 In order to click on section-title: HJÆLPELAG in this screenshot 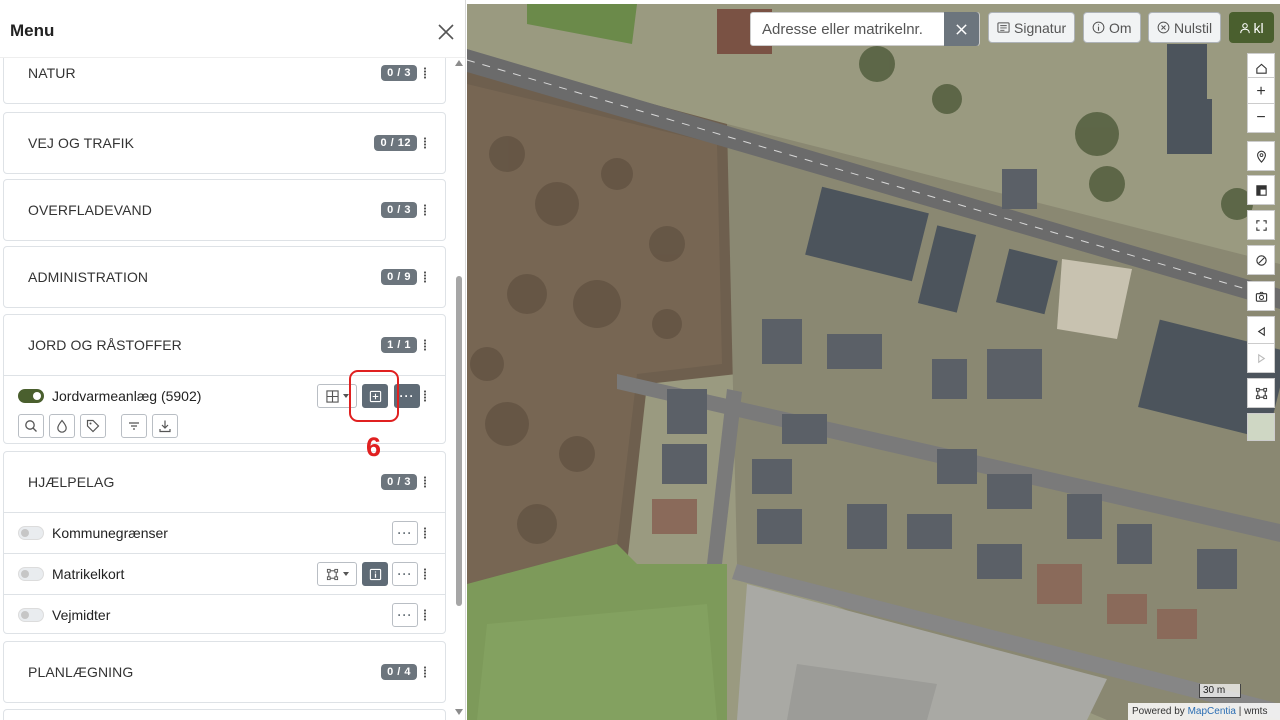, I will do `click(71, 482)`.